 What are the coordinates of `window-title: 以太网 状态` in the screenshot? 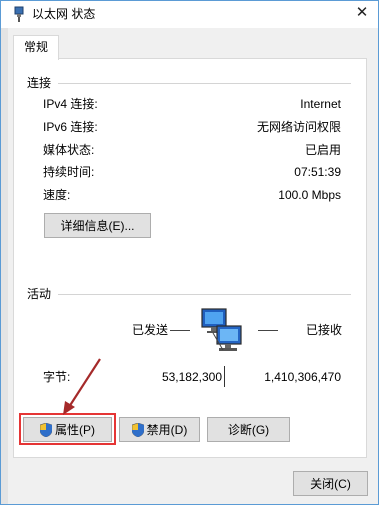 It's located at (64, 14).